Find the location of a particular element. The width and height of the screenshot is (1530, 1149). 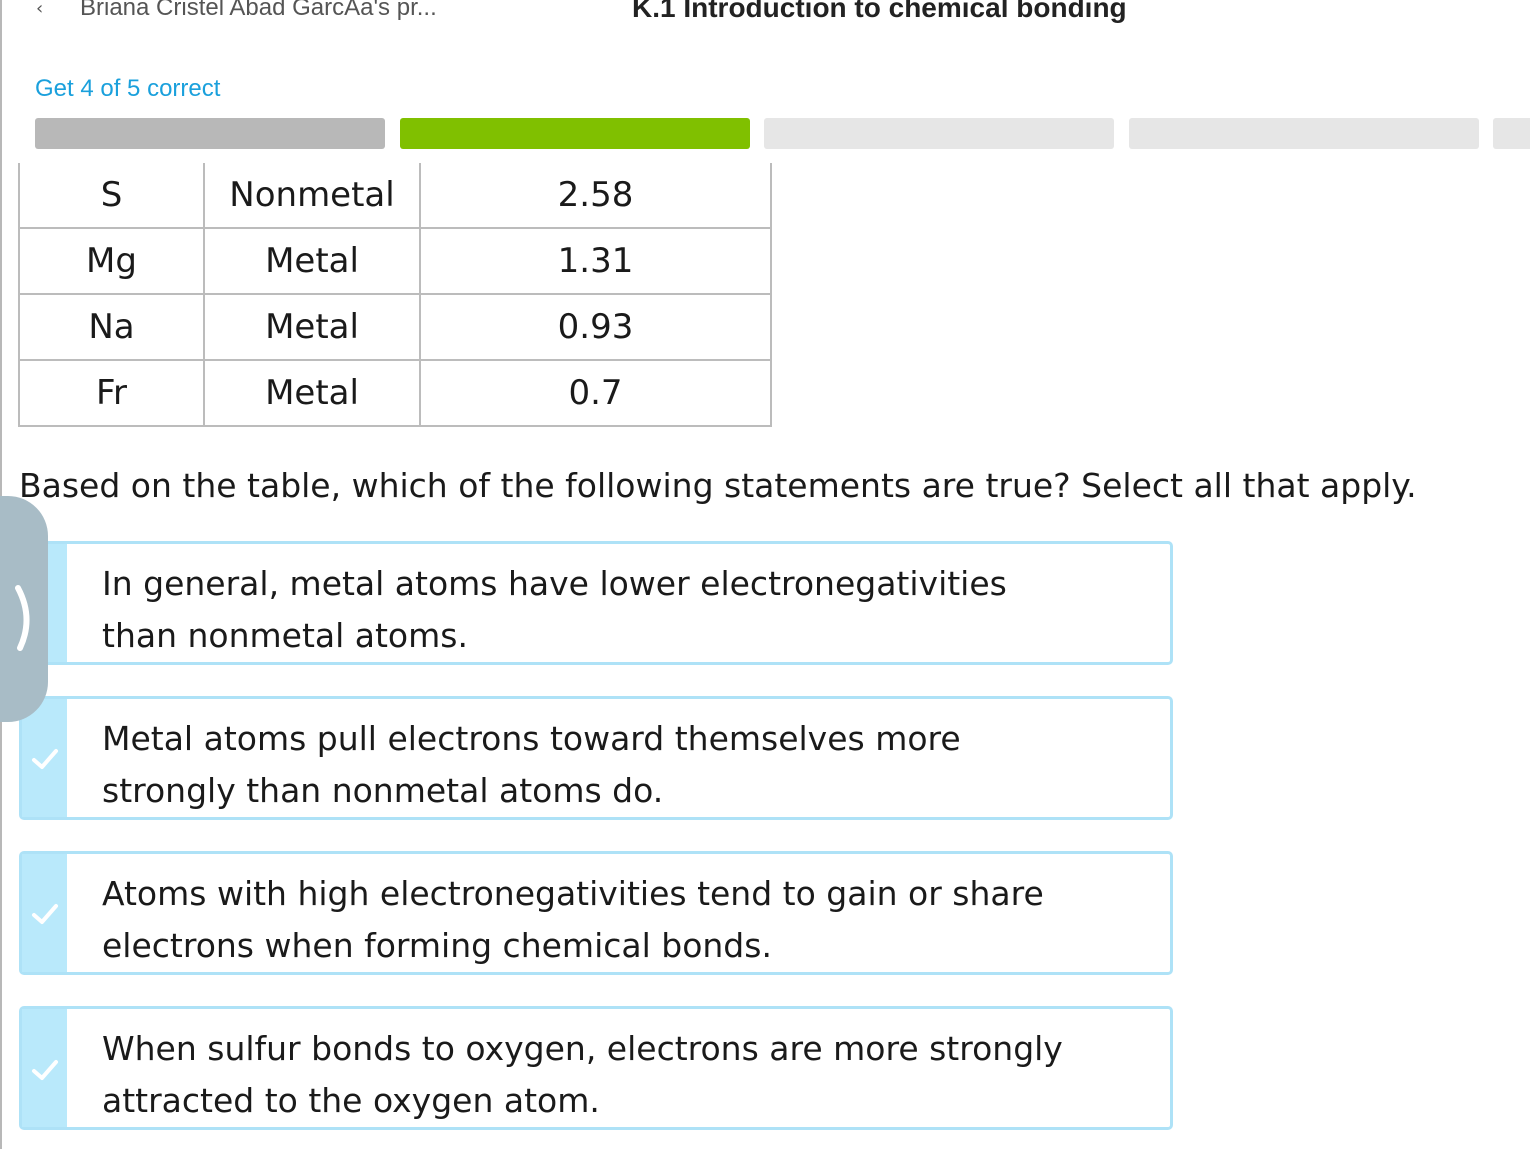

choice-text-line: strongly than nonmetal atoms do. is located at coordinates (383, 790).